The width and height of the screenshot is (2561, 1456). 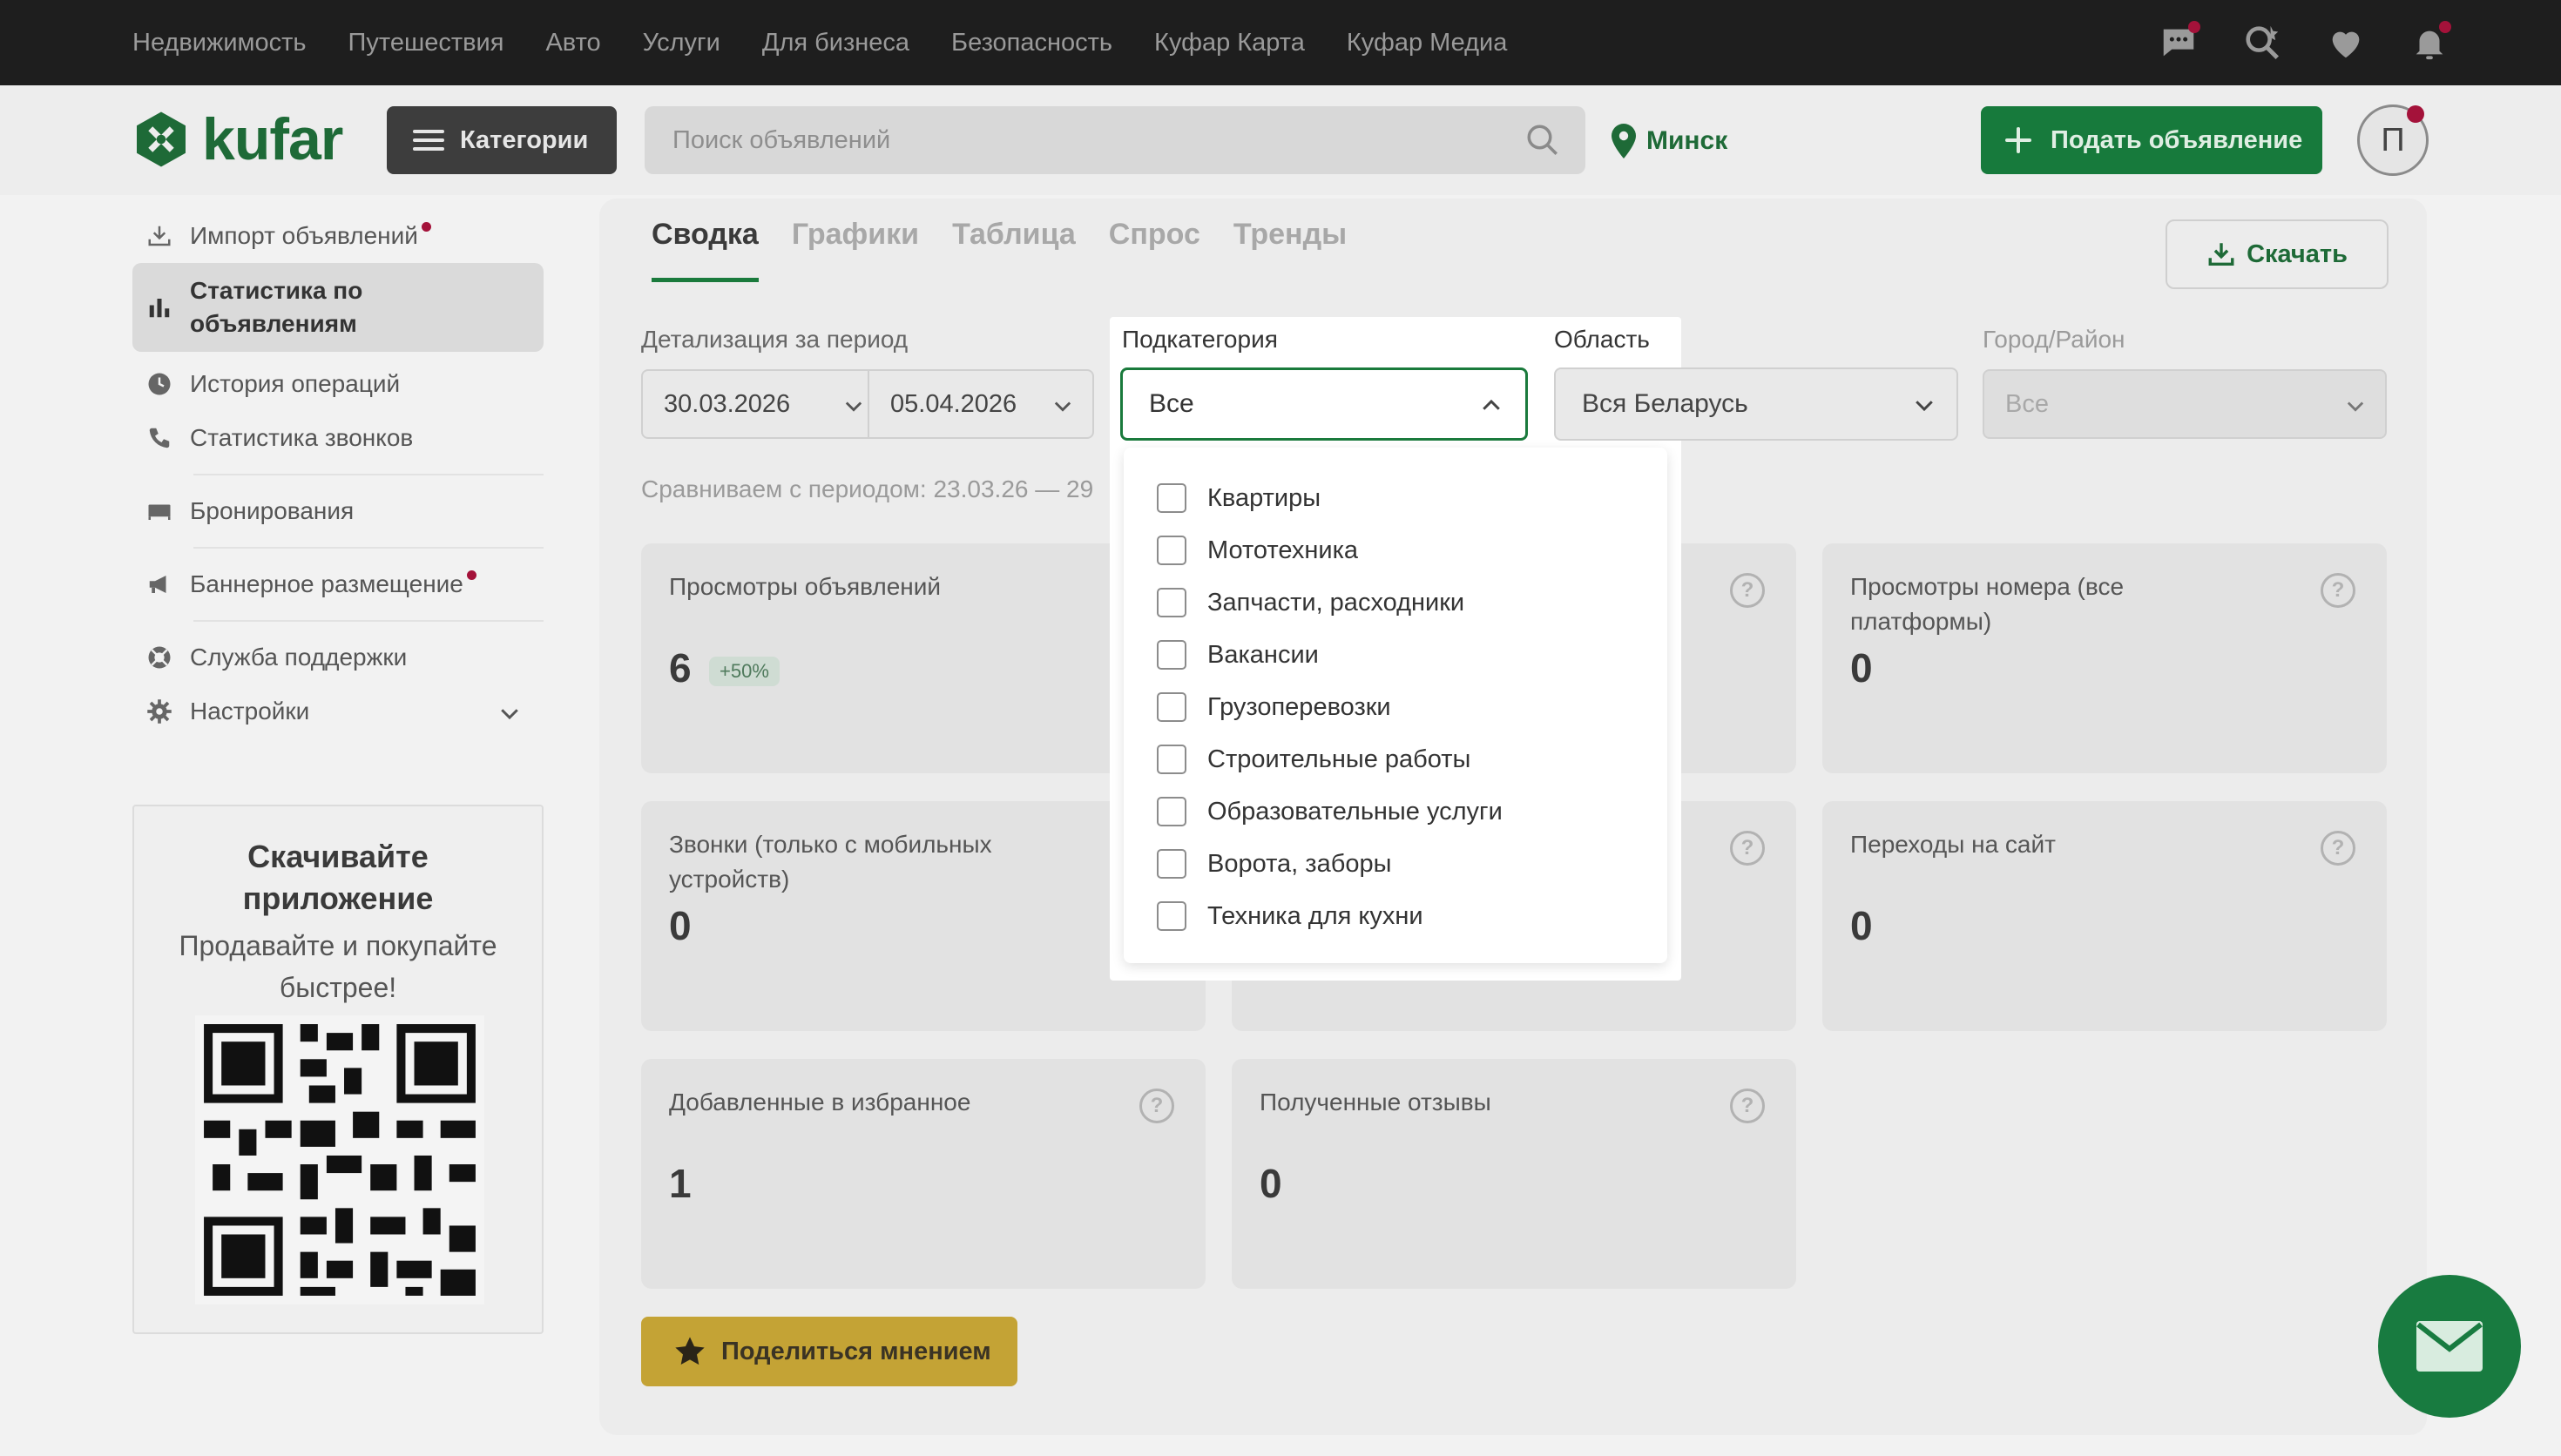 I want to click on mail-icon, so click(x=2449, y=1346).